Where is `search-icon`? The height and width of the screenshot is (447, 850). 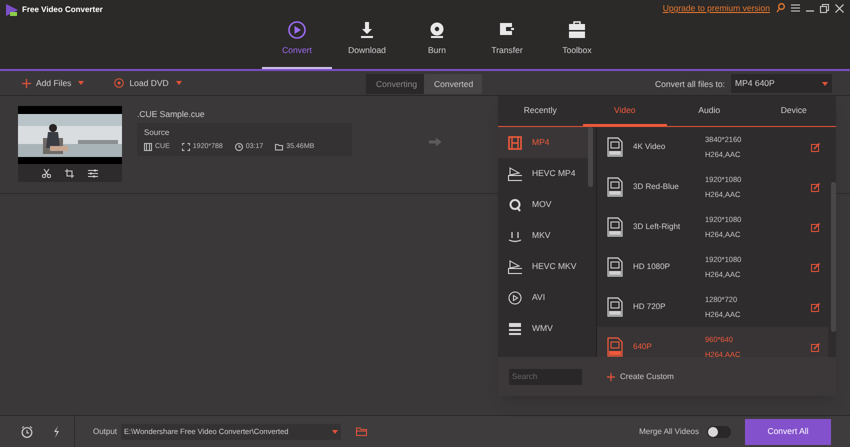
search-icon is located at coordinates (780, 8).